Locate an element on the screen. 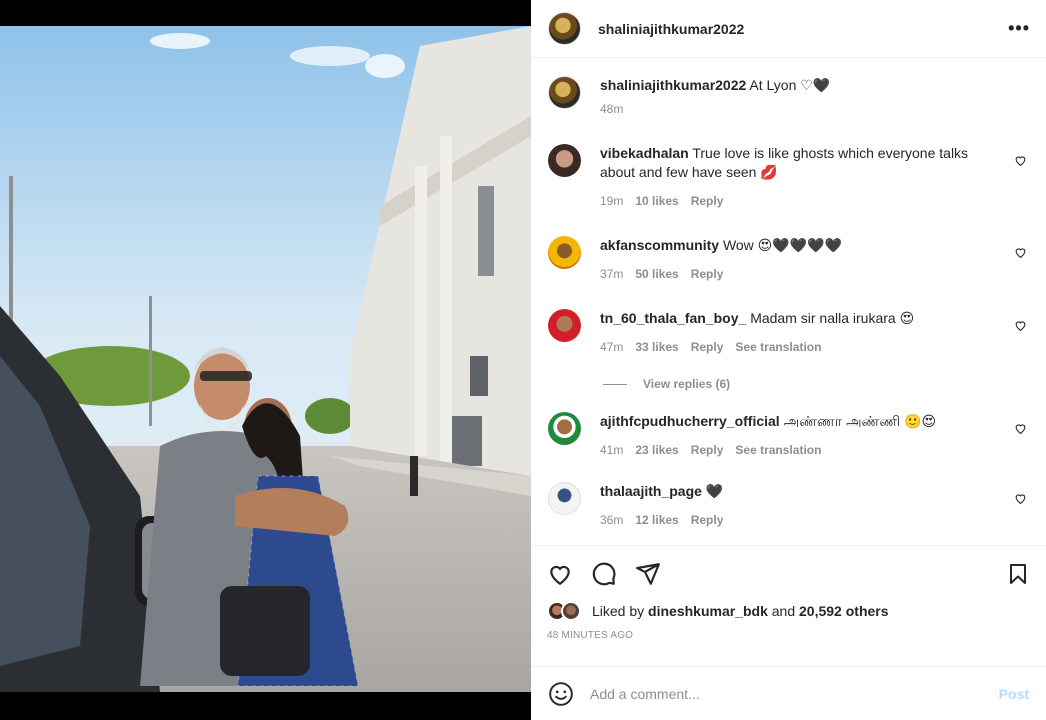  post-comment-button: Post is located at coordinates (1014, 694).